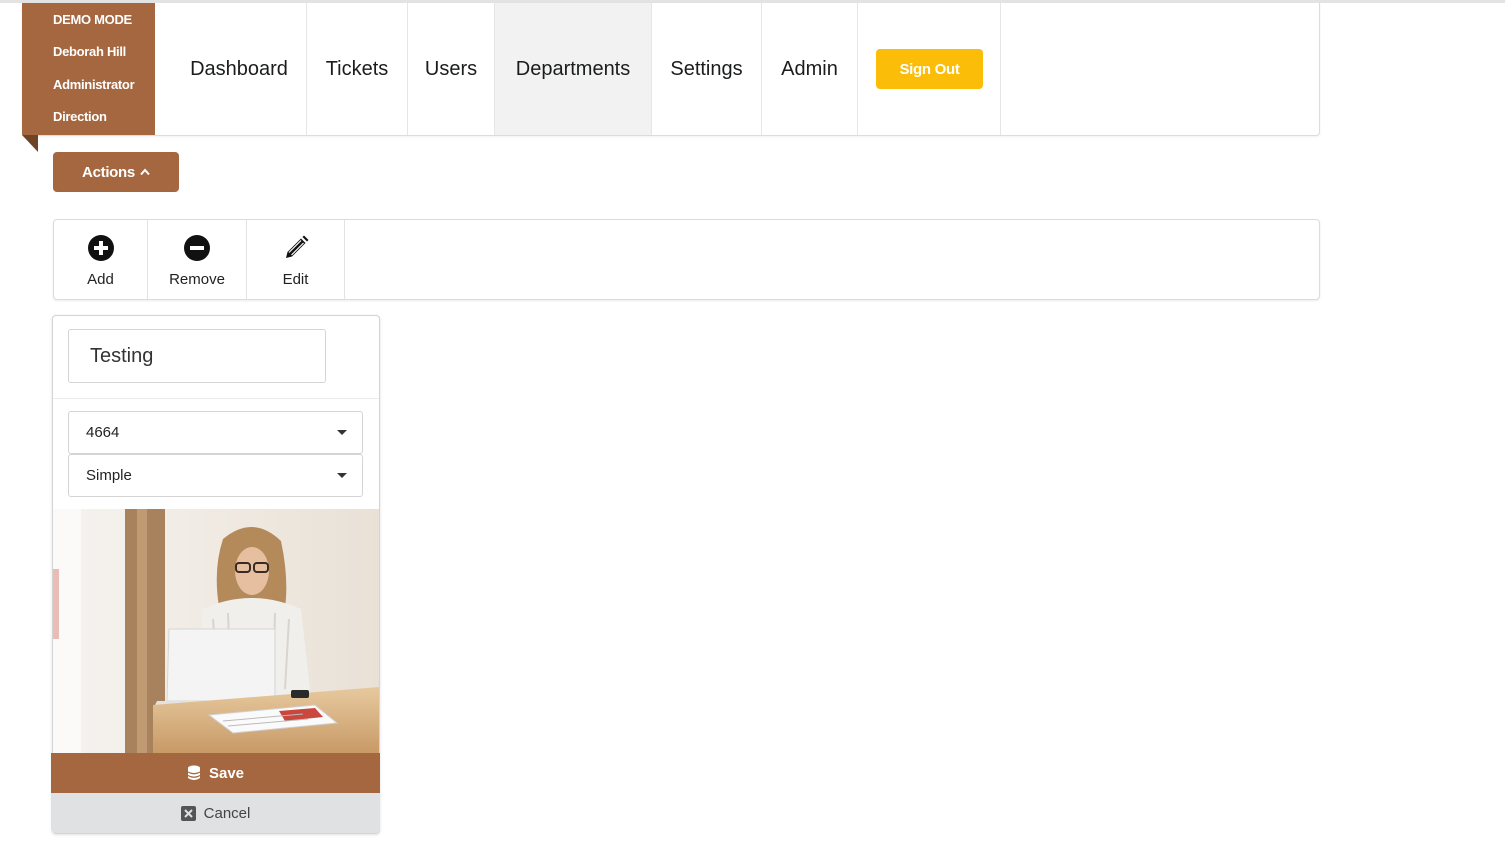 This screenshot has width=1505, height=843. I want to click on close-box-icon, so click(188, 813).